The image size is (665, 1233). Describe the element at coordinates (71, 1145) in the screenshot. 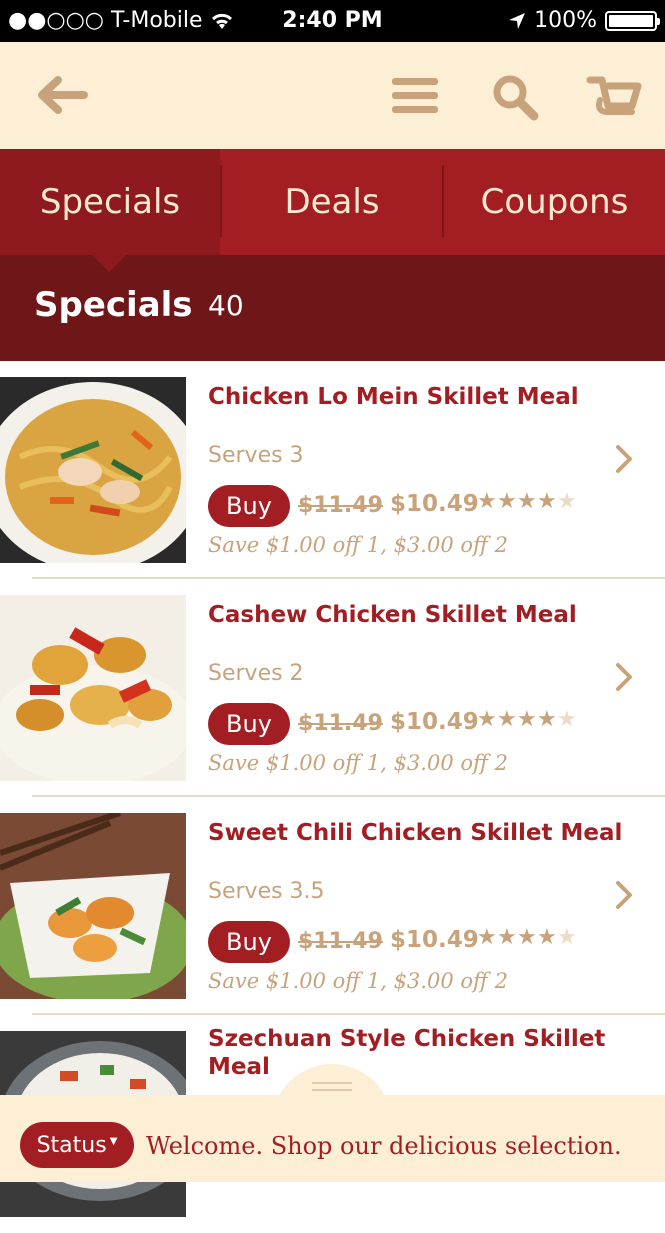

I see `status-label: Status` at that location.